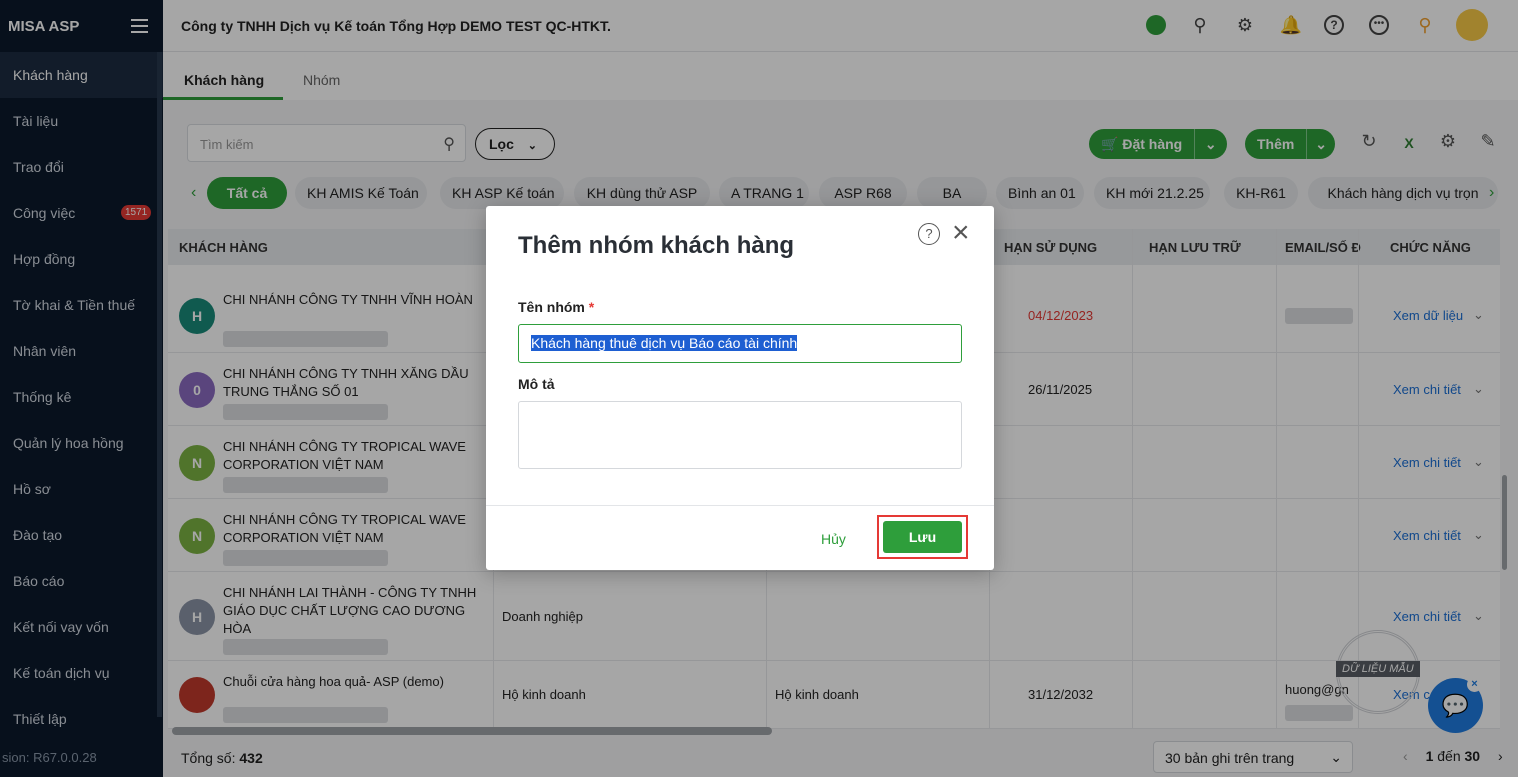 This screenshot has width=1518, height=777. What do you see at coordinates (656, 245) in the screenshot?
I see `dialog-title: Thêm nhóm khách hàng` at bounding box center [656, 245].